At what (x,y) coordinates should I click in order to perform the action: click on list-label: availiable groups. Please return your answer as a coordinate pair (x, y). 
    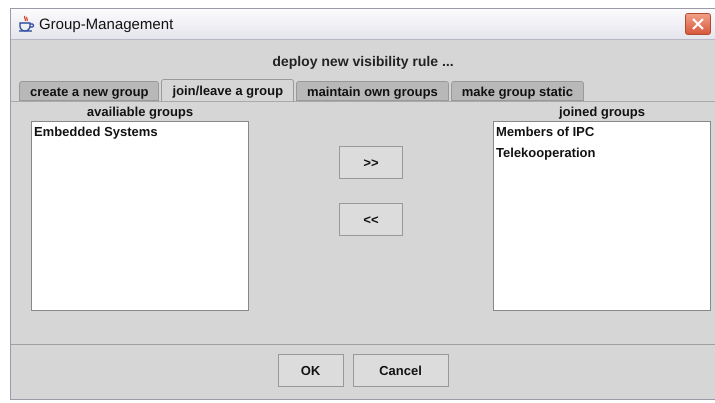
    Looking at the image, I should click on (140, 112).